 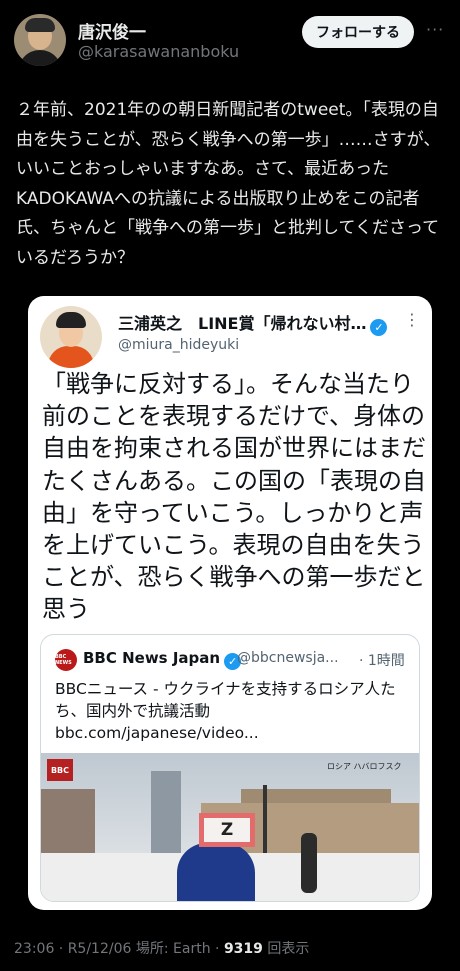 What do you see at coordinates (288, 949) in the screenshot?
I see `view-count-label: 回表示` at bounding box center [288, 949].